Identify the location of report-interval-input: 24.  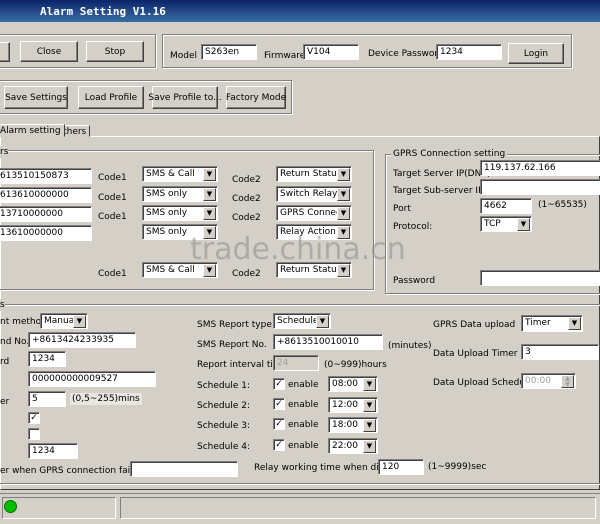
(296, 363).